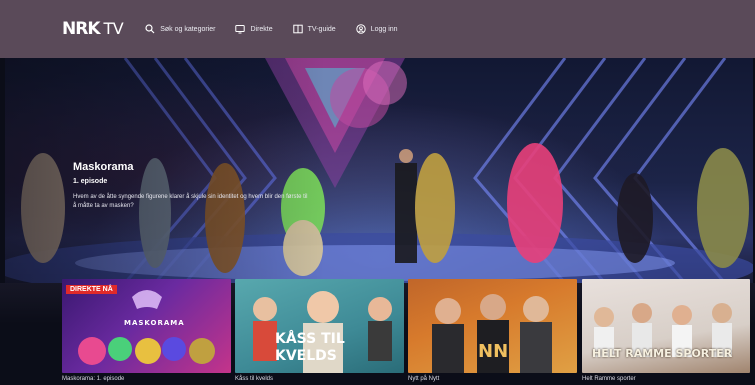 This screenshot has width=755, height=385. Describe the element at coordinates (154, 323) in the screenshot. I see `maskorama-logo-text: MASKORAMA` at that location.